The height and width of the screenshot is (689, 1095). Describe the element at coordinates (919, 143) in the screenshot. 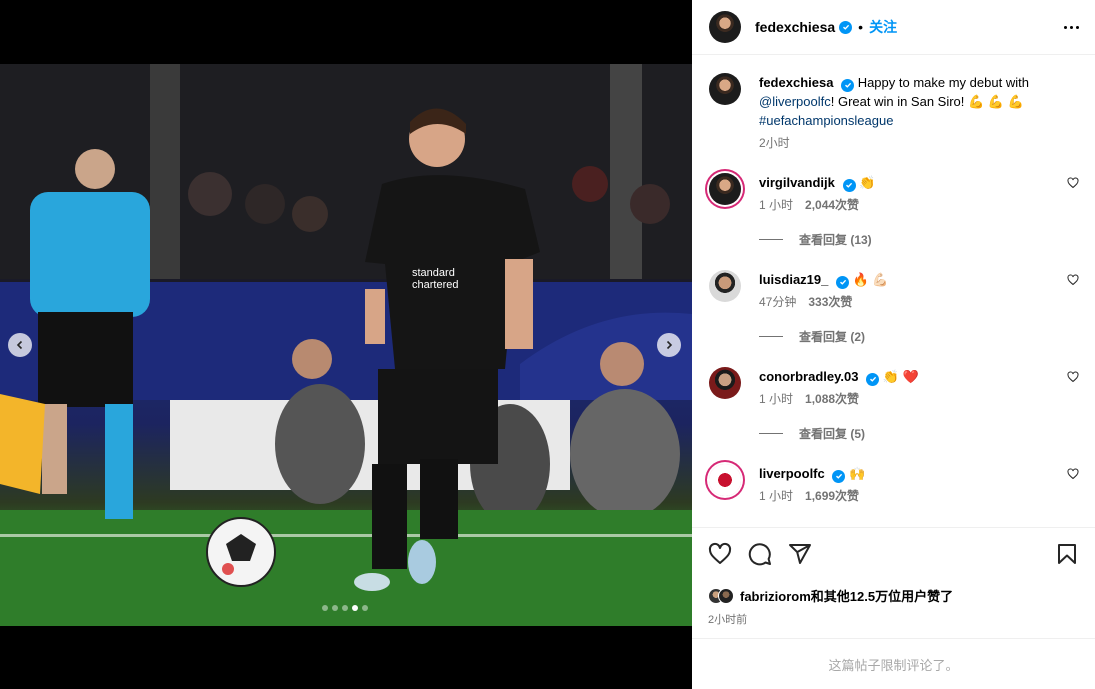

I see `caption-meta: 2小时` at that location.